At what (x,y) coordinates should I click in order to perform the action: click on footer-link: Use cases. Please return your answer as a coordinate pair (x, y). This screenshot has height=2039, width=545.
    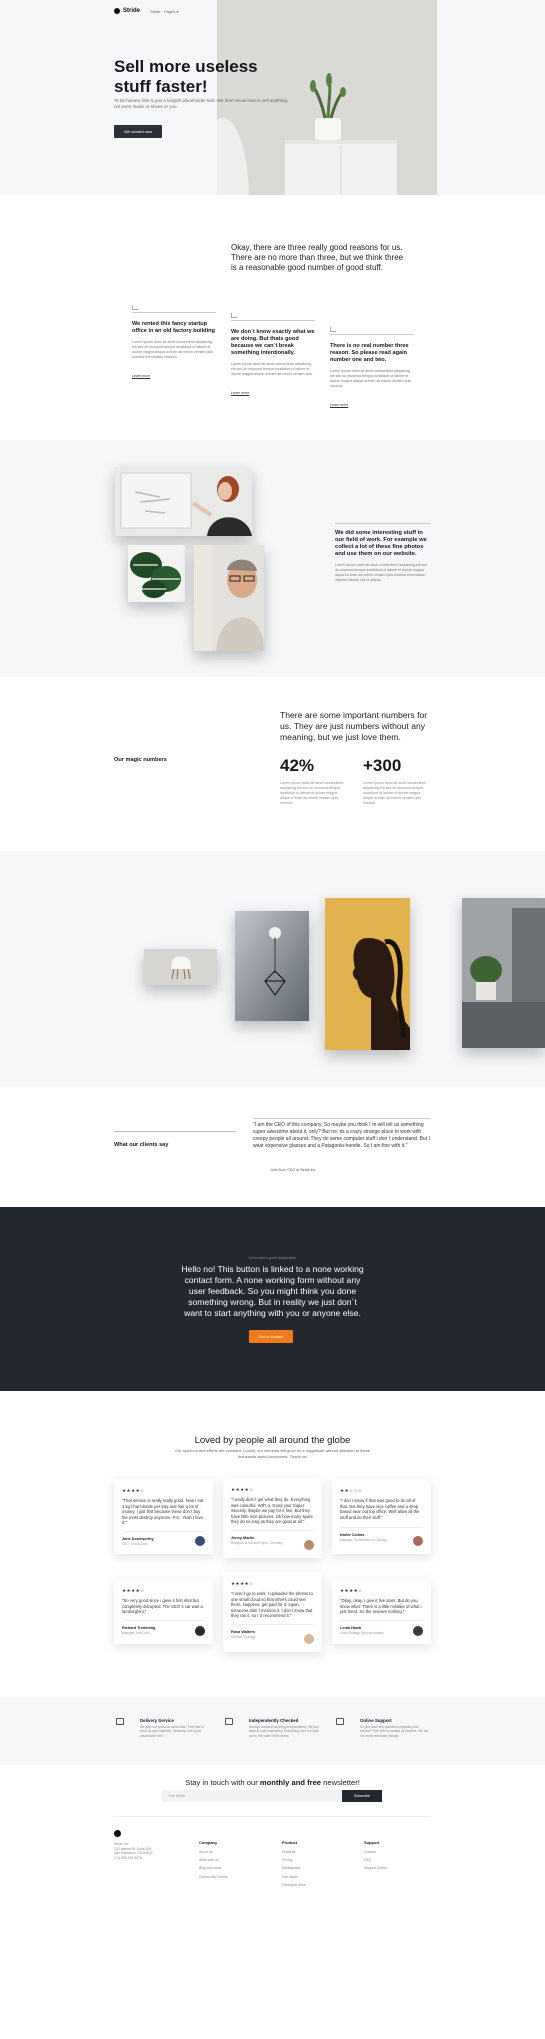
    Looking at the image, I should click on (294, 1877).